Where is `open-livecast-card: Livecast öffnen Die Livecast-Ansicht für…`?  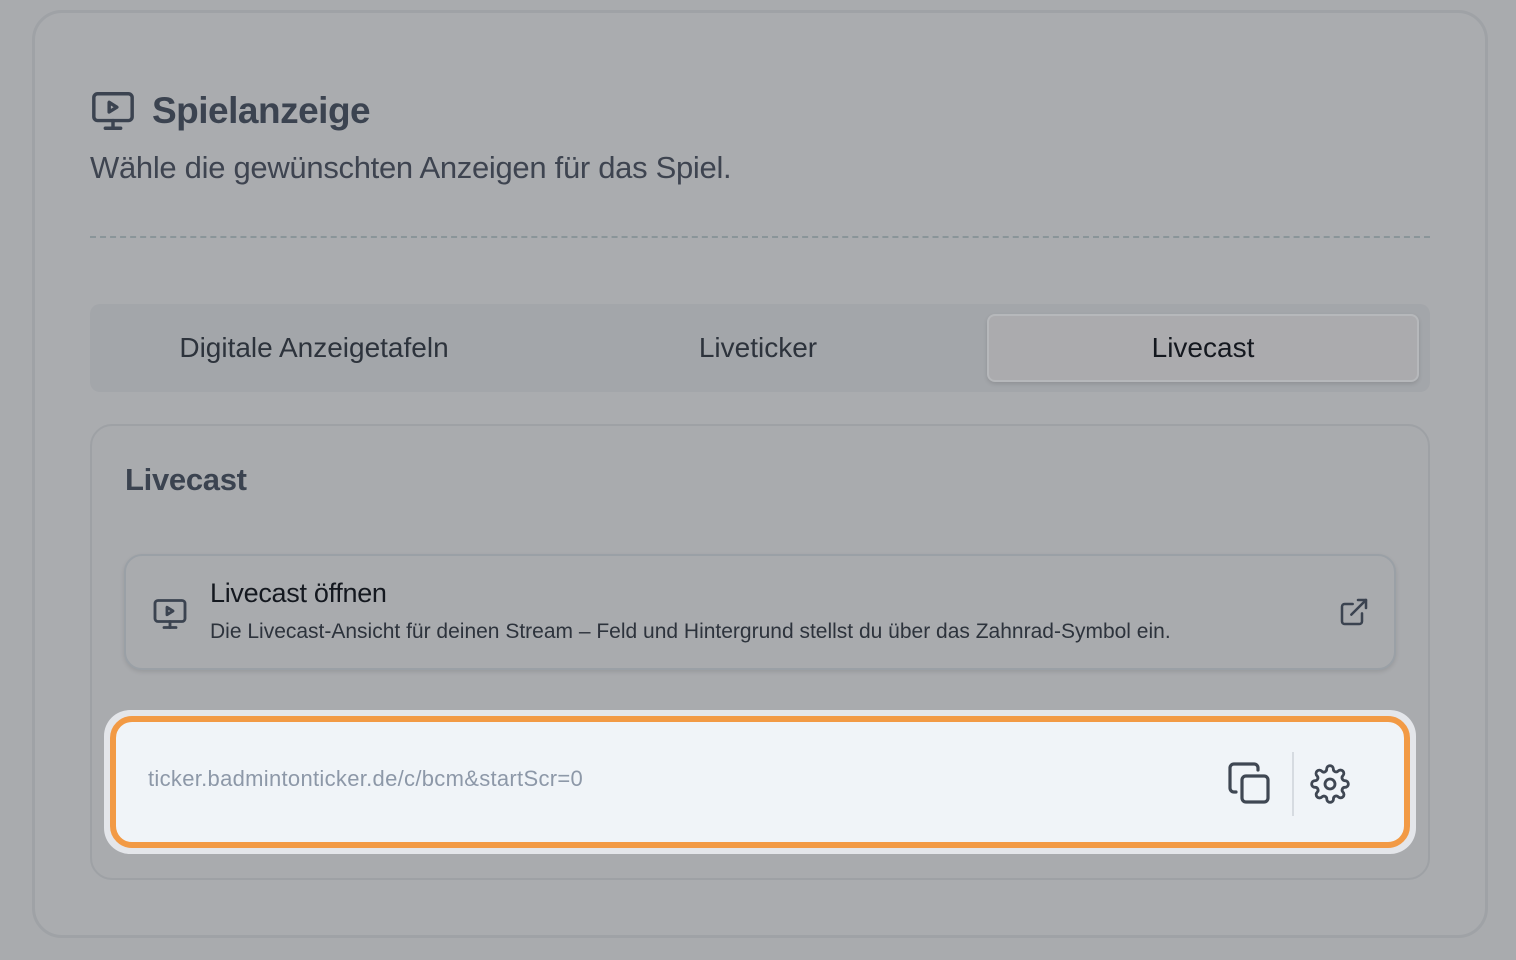 open-livecast-card: Livecast öffnen Die Livecast-Ansicht für… is located at coordinates (760, 612).